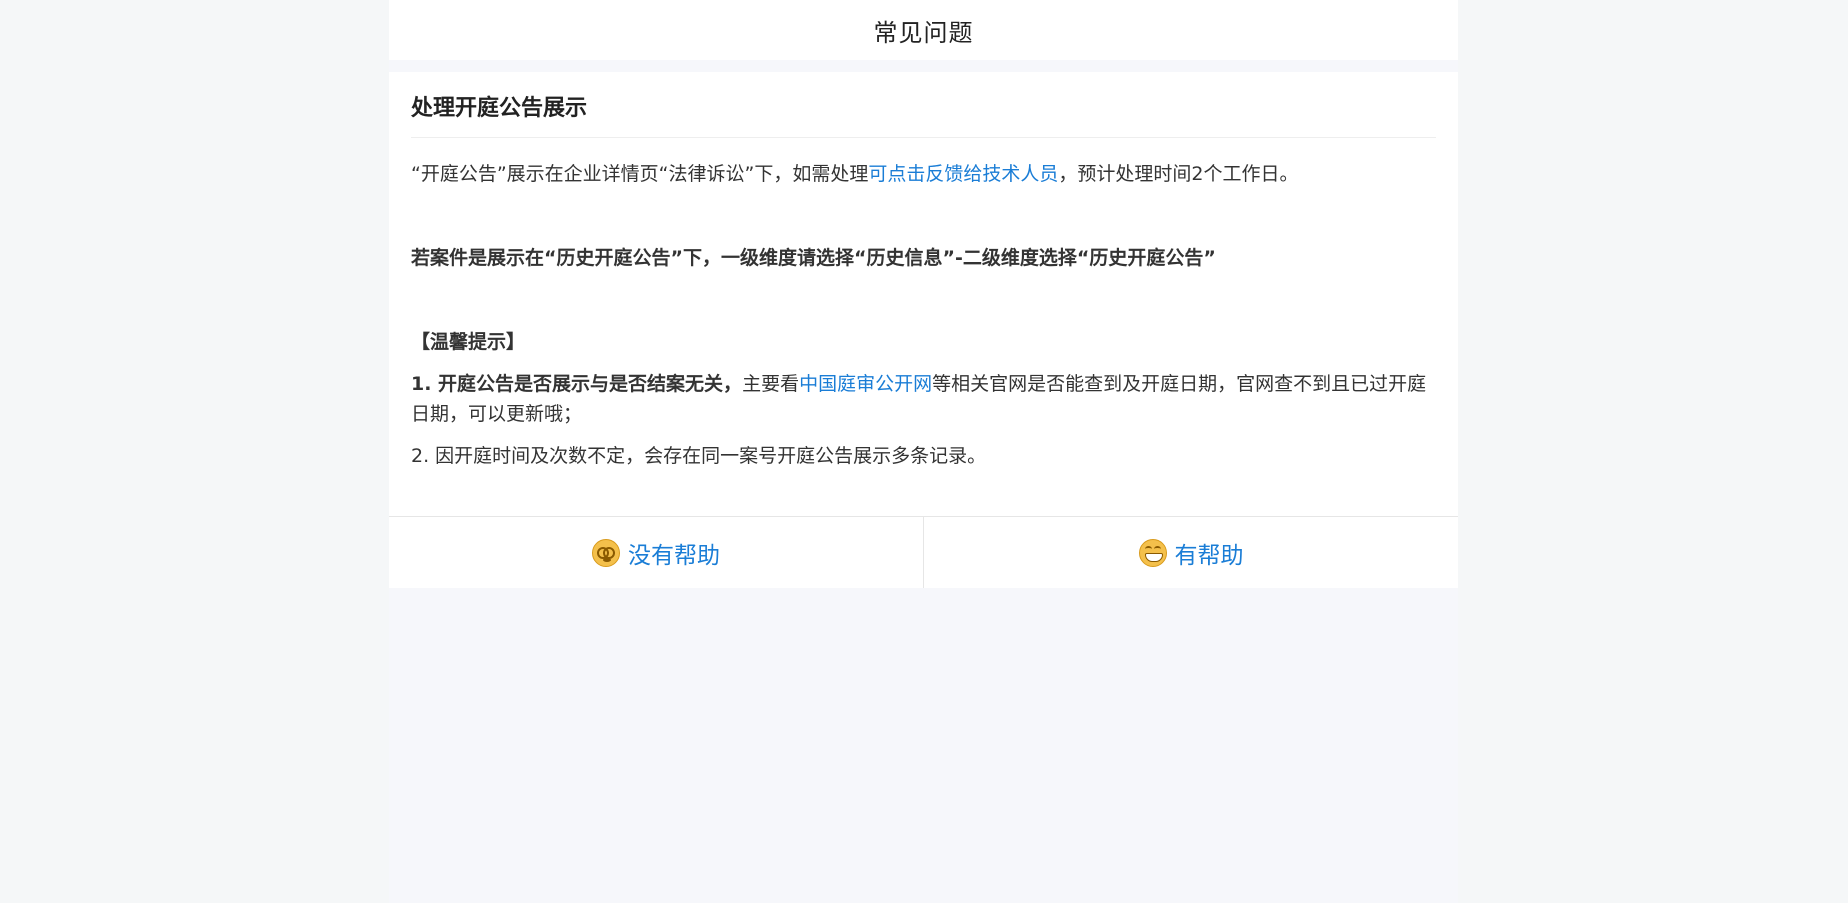 The width and height of the screenshot is (1848, 903). I want to click on intro-text-end: ，预计处理时间2个工作日。, so click(1178, 174).